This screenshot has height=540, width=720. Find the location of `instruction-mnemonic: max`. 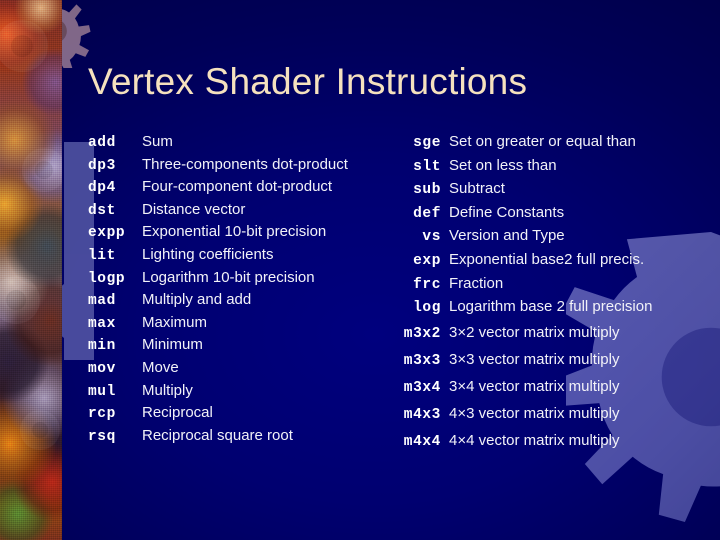

instruction-mnemonic: max is located at coordinates (102, 323).